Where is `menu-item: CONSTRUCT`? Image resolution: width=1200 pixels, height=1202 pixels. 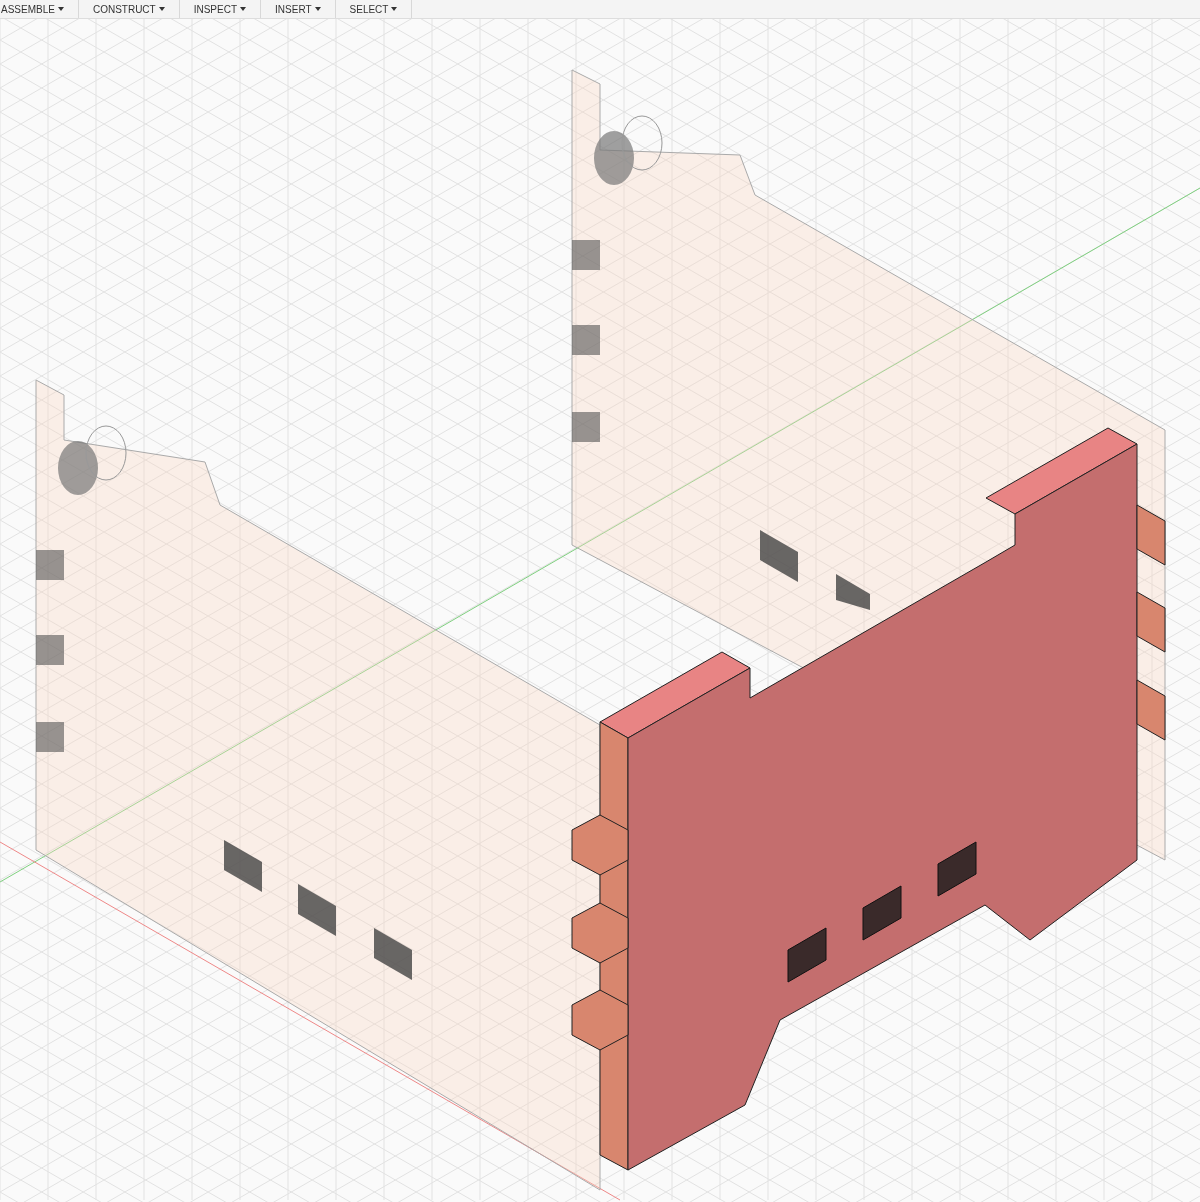 menu-item: CONSTRUCT is located at coordinates (129, 9).